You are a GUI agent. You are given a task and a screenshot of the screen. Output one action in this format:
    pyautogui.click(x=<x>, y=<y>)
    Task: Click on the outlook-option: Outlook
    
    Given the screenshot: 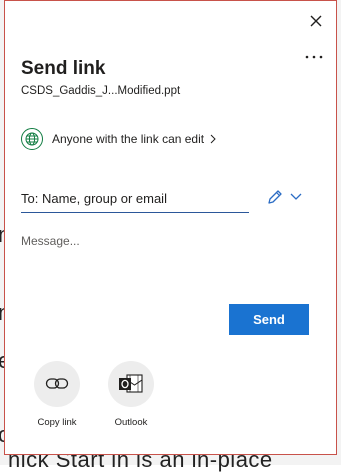 What is the action you would take?
    pyautogui.click(x=131, y=394)
    